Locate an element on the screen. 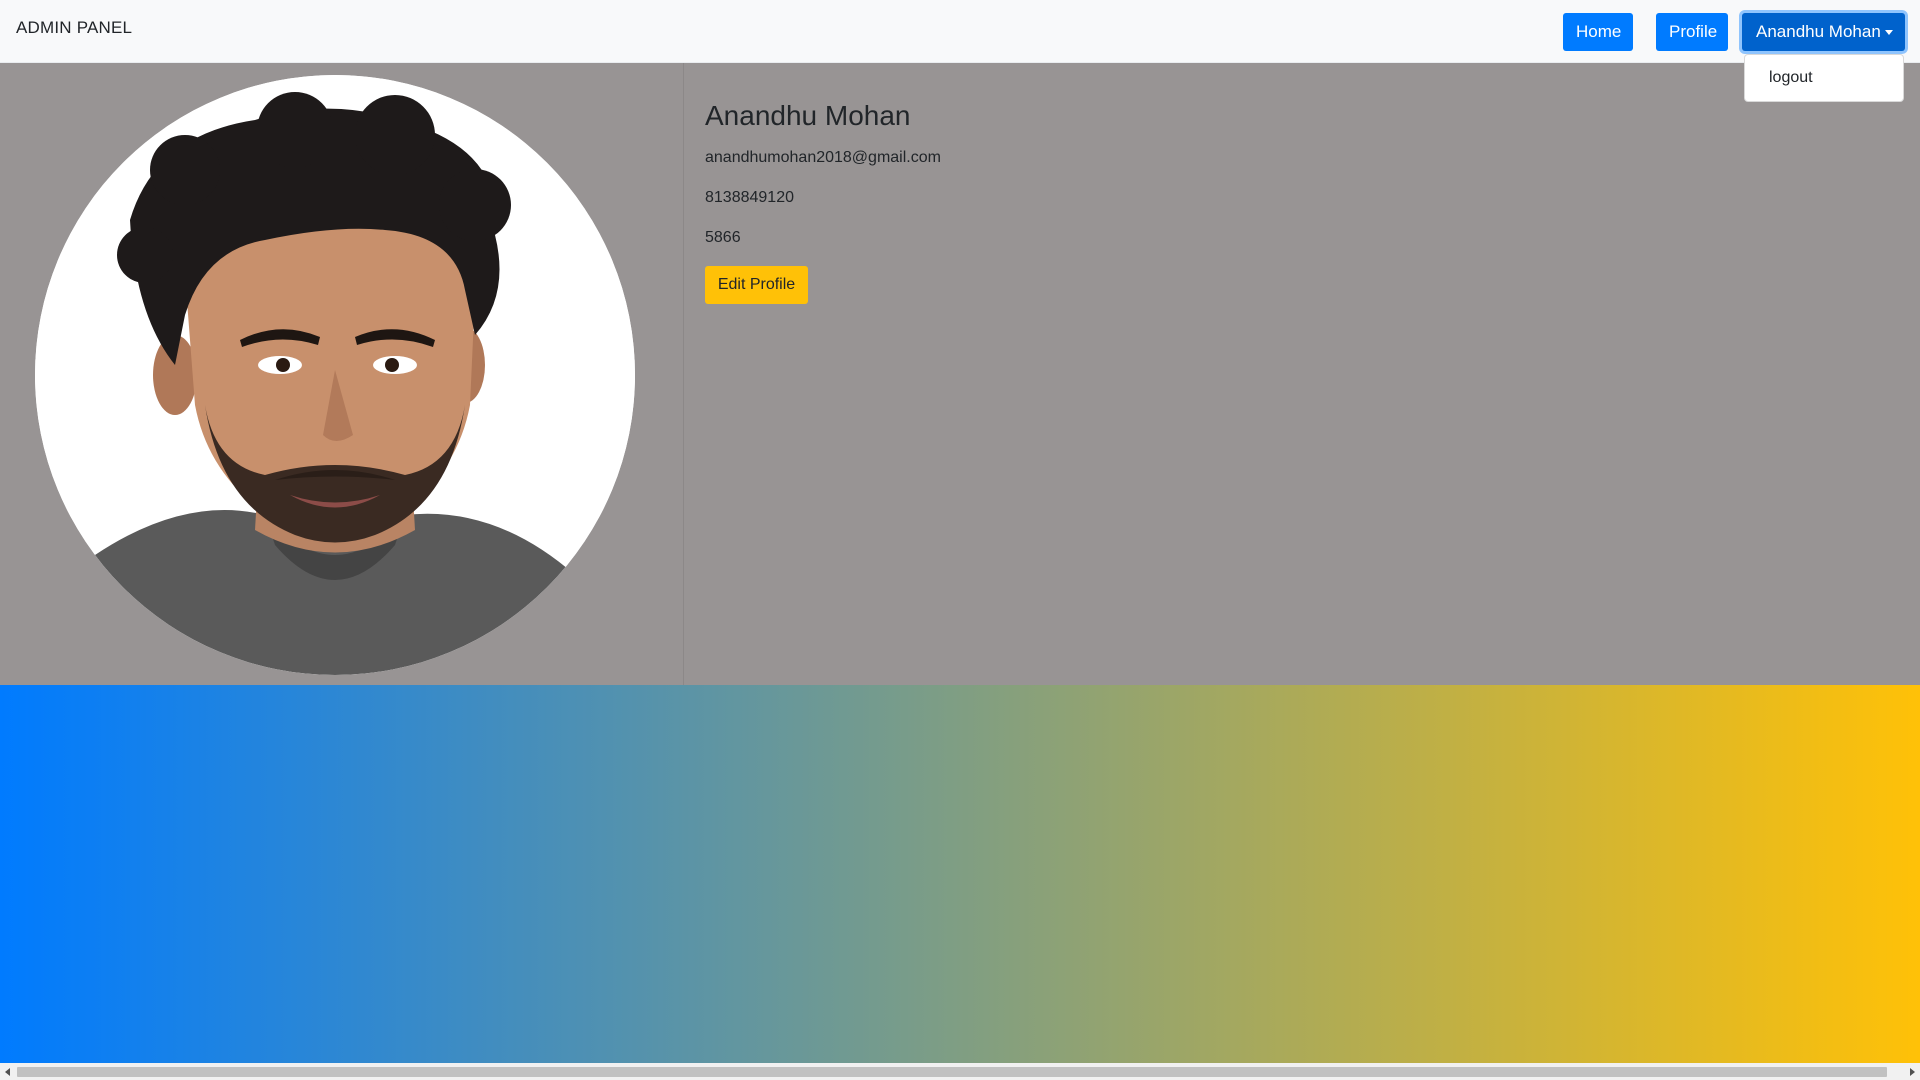  horizontal-scrollbar is located at coordinates (960, 1071).